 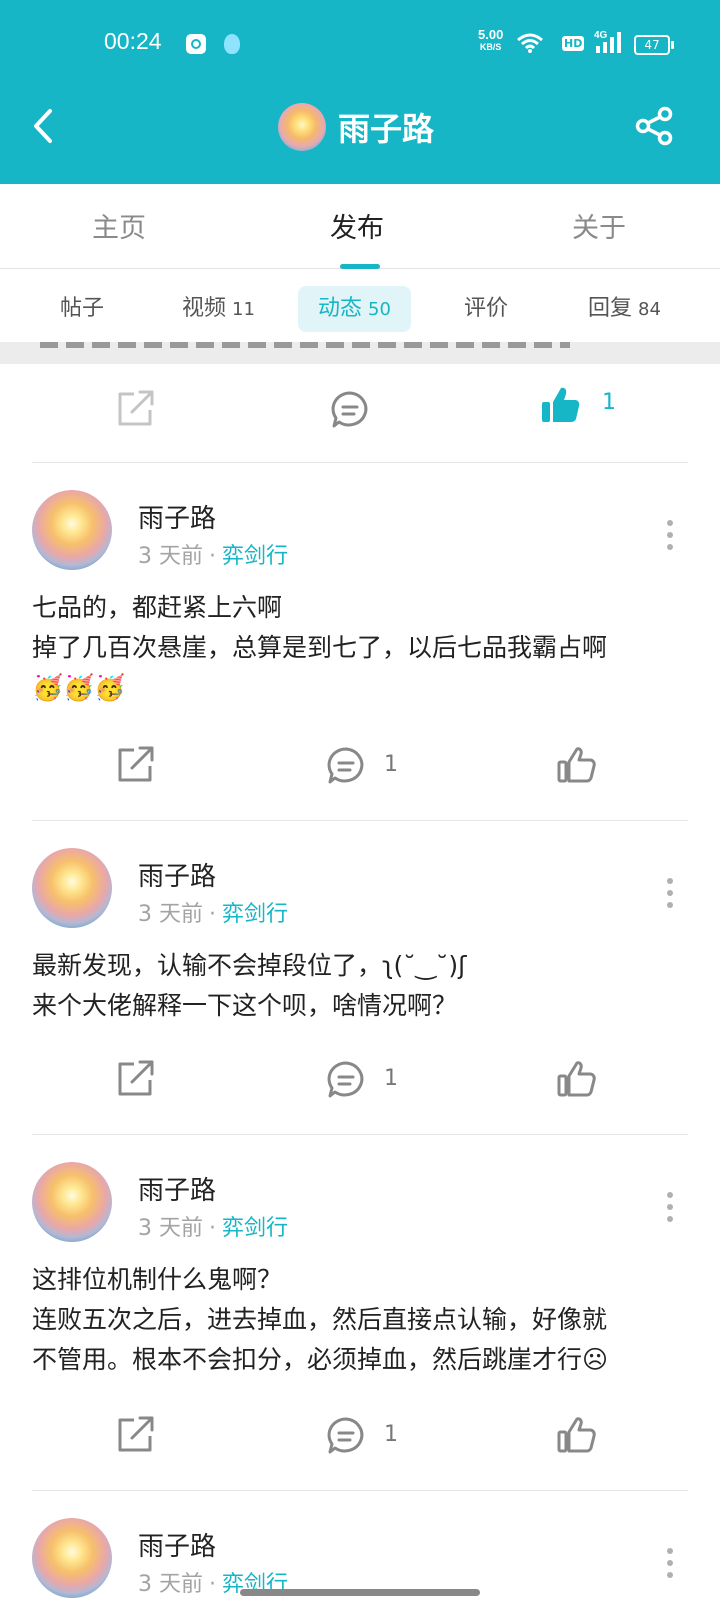 I want to click on sub-tabs: 帖子 视频 11 动态 50 评价 回复 84, so click(x=360, y=306).